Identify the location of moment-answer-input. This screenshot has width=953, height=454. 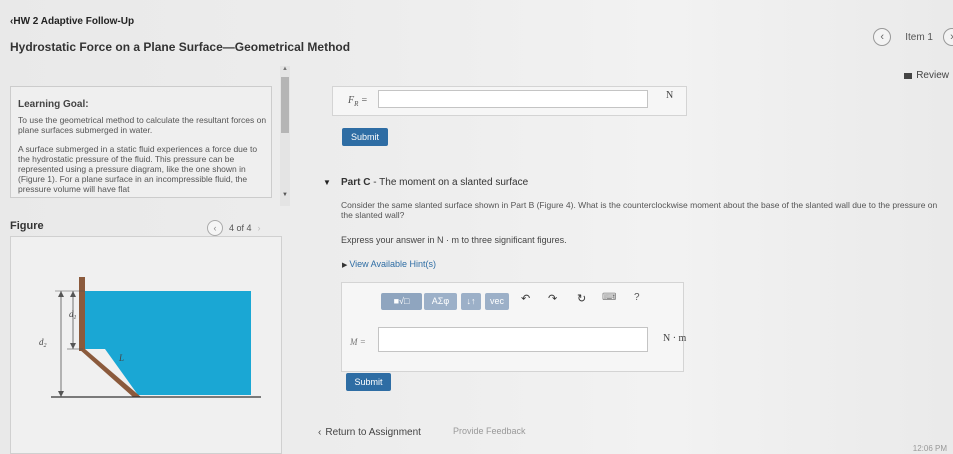
(513, 339).